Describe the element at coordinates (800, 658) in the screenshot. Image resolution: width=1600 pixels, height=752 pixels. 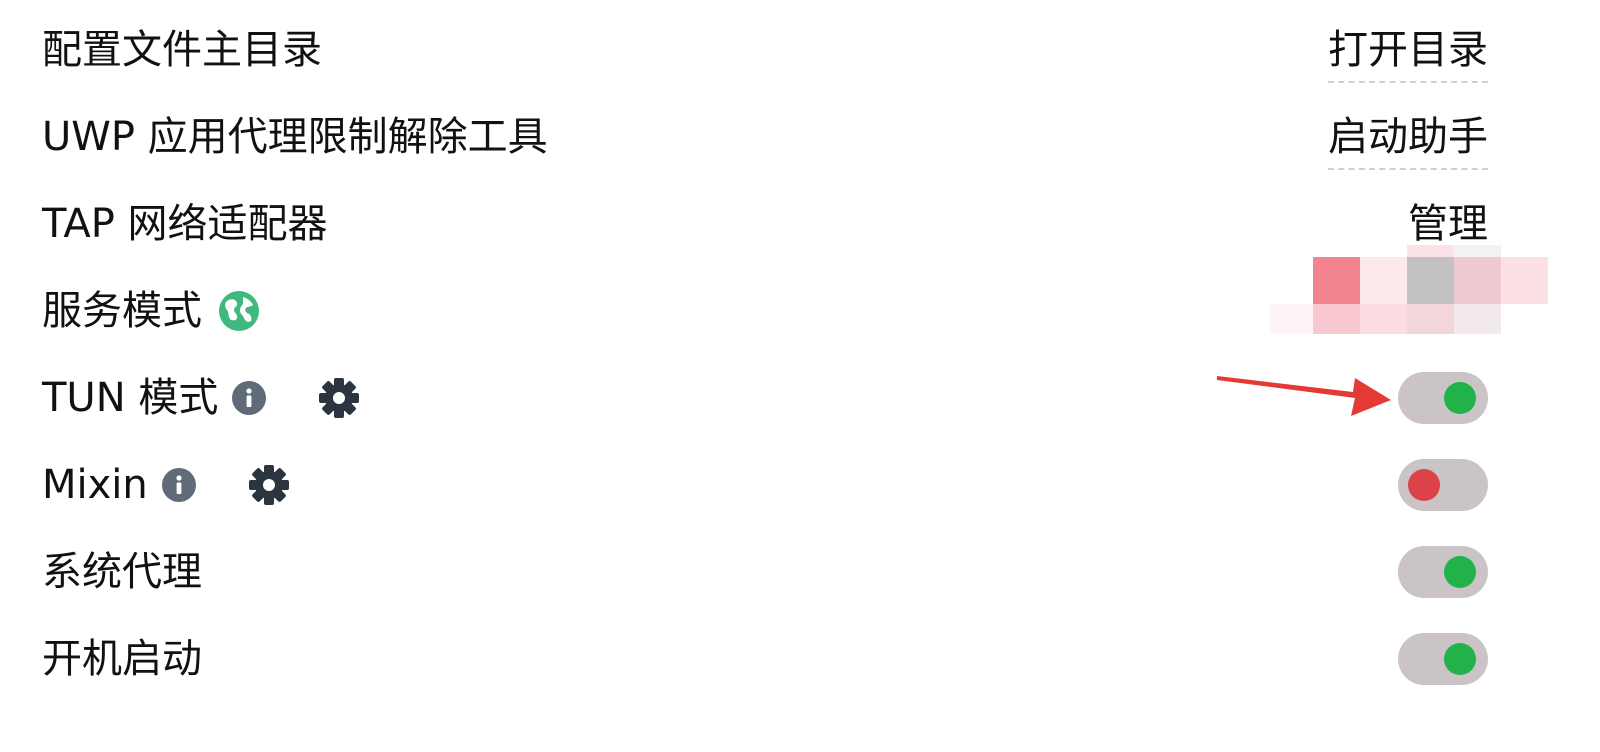
I see `row-autostart: 开机启动` at that location.